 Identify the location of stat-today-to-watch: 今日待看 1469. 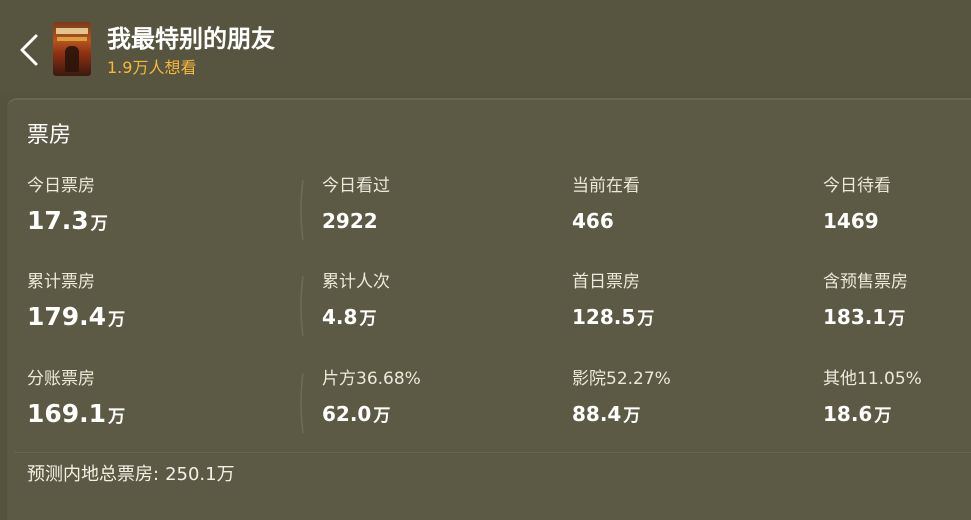
(857, 206).